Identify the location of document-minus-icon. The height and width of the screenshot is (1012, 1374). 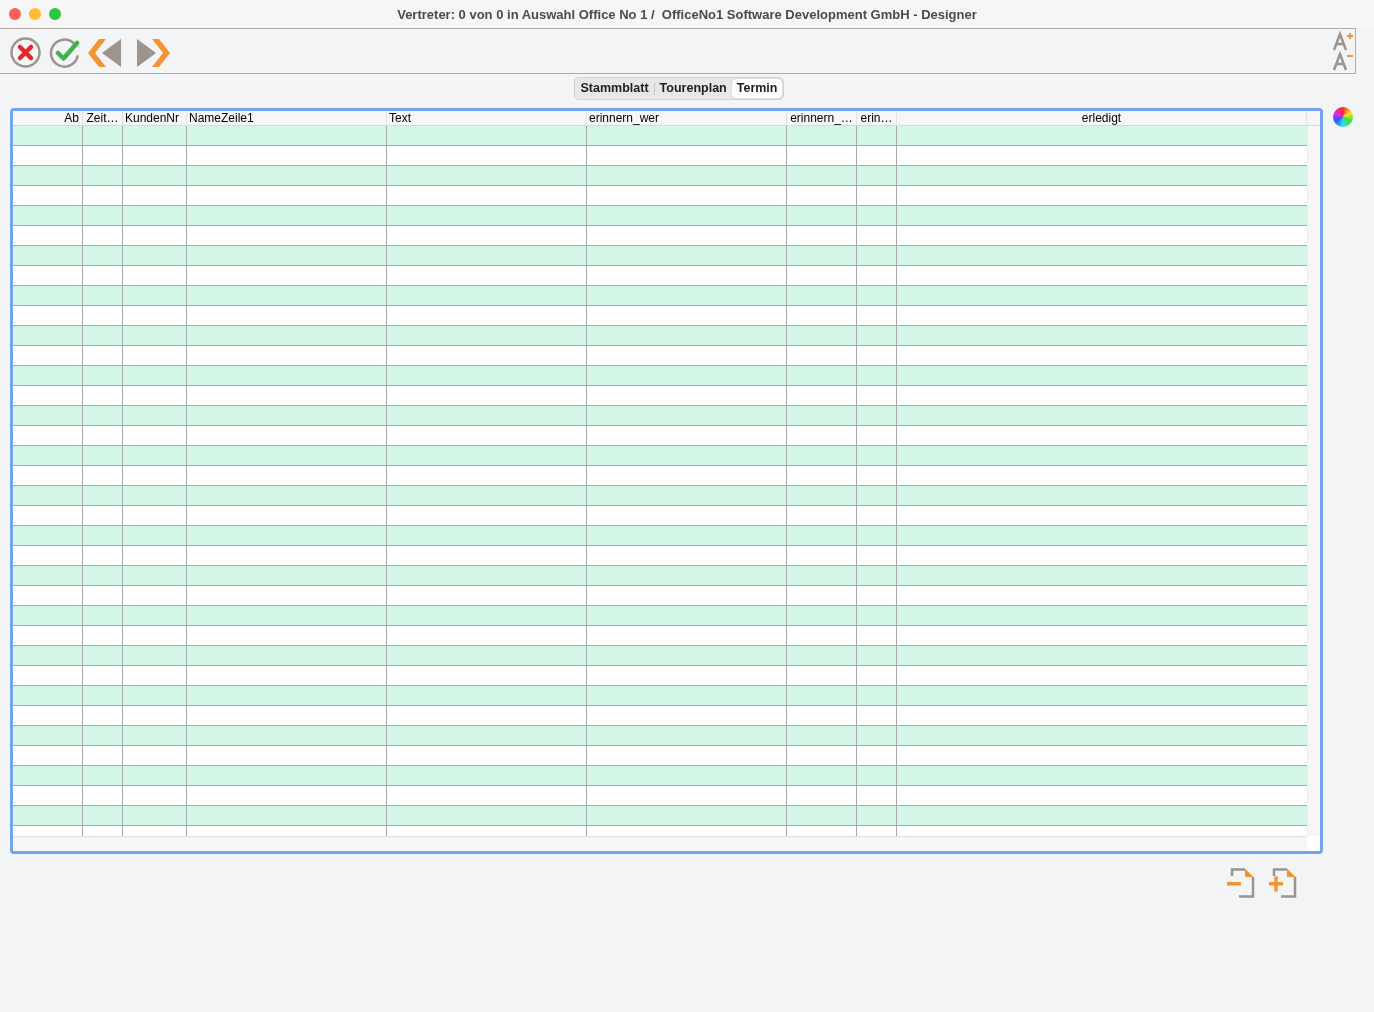
(1241, 883).